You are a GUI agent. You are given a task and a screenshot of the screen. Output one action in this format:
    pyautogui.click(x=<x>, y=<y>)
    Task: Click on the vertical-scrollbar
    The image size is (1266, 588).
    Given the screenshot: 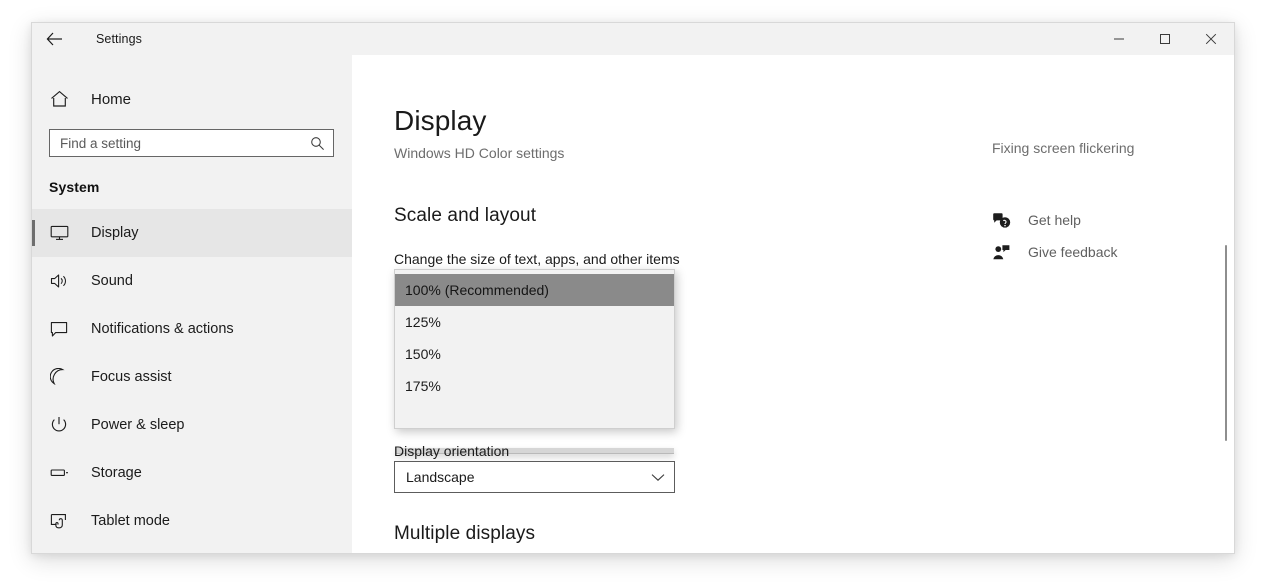 What is the action you would take?
    pyautogui.click(x=1226, y=304)
    